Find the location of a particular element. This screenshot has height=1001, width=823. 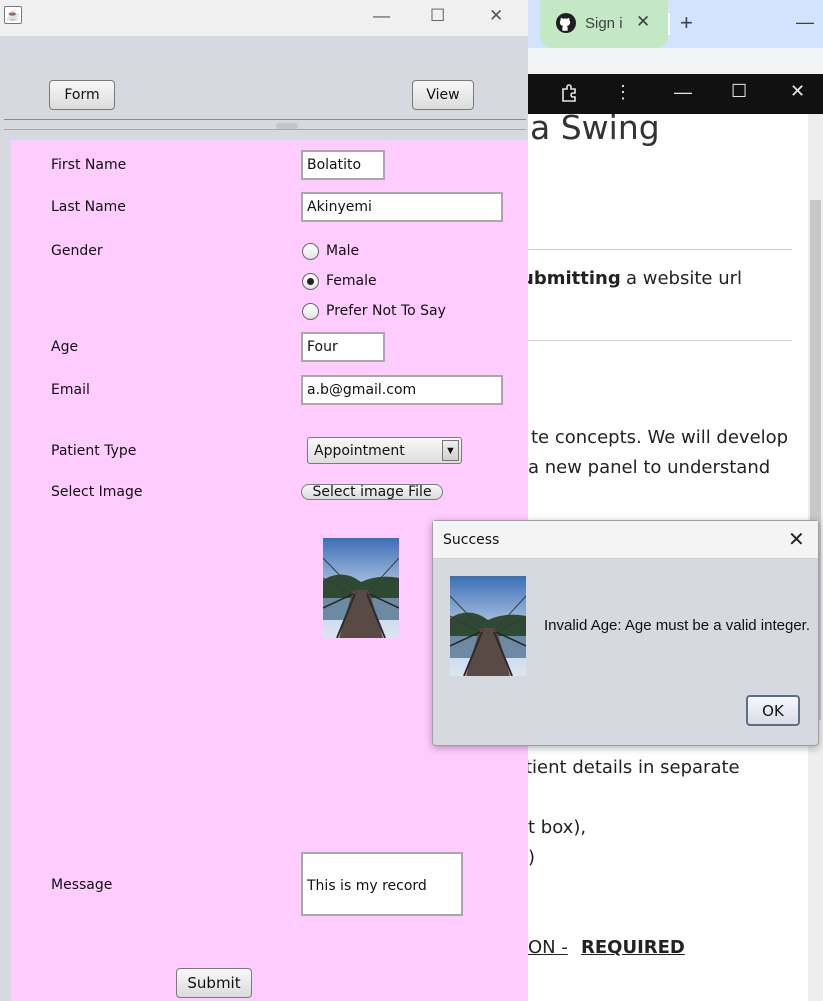

message-textarea: This is my record is located at coordinates (382, 884).